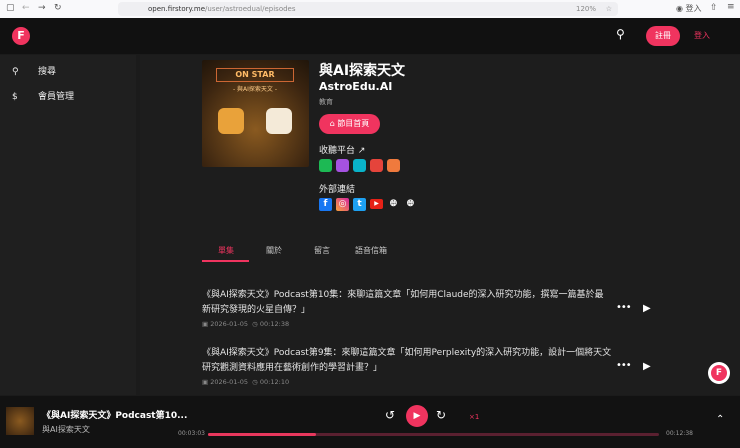 This screenshot has width=740, height=448. Describe the element at coordinates (663, 36) in the screenshot. I see `signup-button: 註冊` at that location.